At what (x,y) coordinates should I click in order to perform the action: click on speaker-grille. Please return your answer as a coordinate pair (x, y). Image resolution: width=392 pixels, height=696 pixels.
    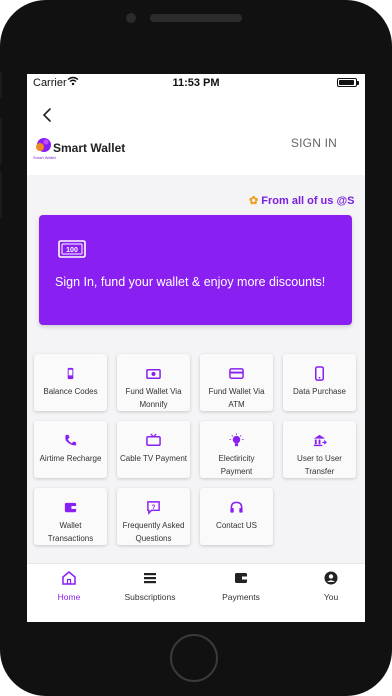
    Looking at the image, I should click on (196, 18).